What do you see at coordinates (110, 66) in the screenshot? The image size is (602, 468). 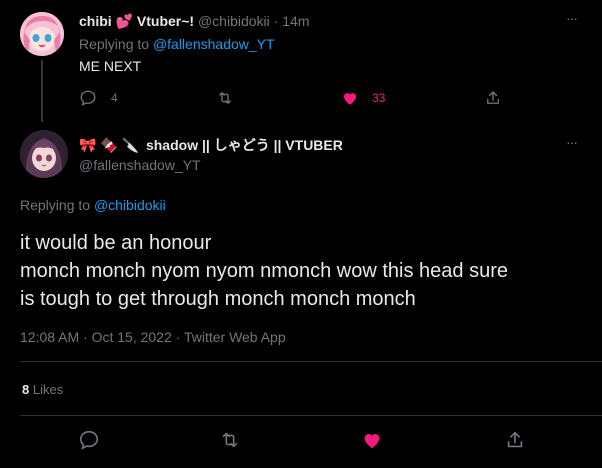 I see `tweet-text: ME NEXT` at bounding box center [110, 66].